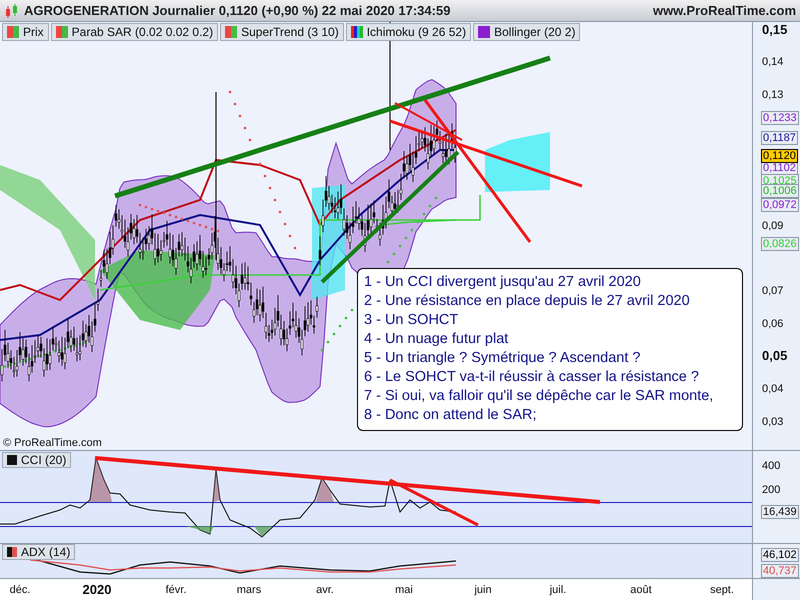  I want to click on axis-label: 200, so click(771, 490).